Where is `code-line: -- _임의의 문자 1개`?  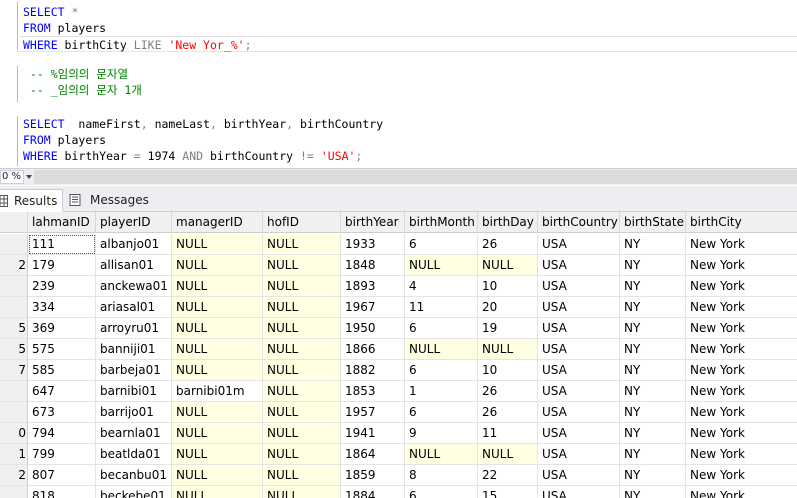 code-line: -- _임의의 문자 1개 is located at coordinates (82, 90).